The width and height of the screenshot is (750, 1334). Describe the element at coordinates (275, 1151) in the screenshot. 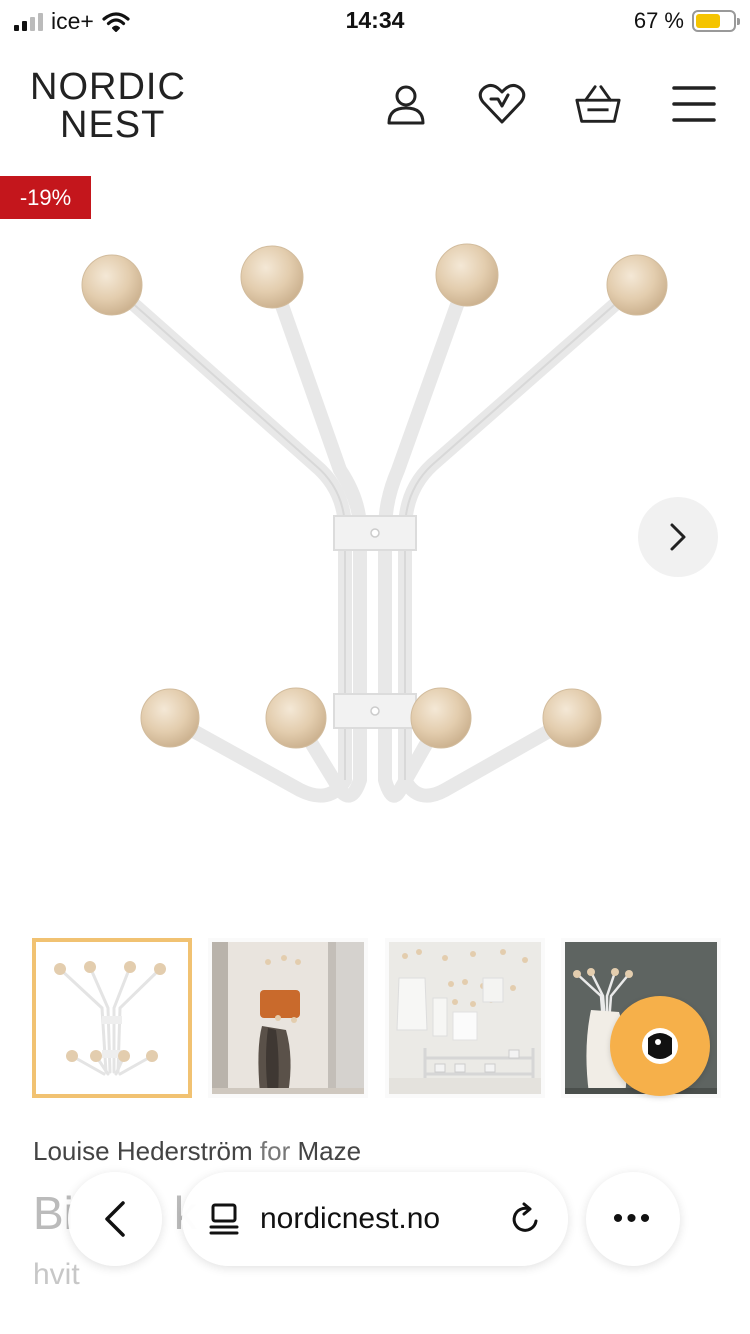

I see `designer-for: for` at that location.